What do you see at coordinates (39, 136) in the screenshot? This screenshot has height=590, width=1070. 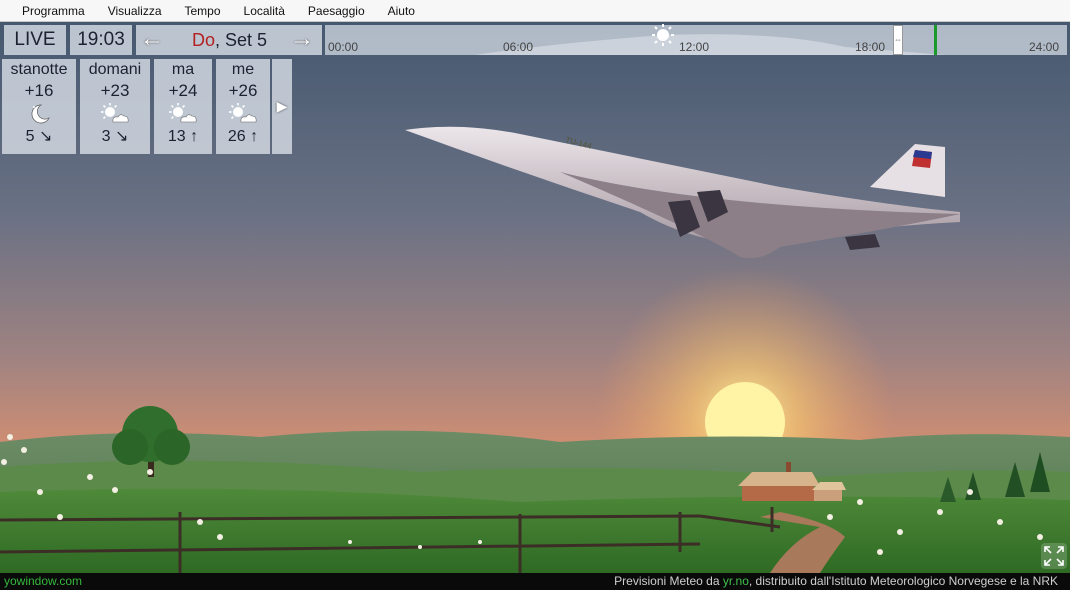 I see `forecast-wind: 5 ↘` at bounding box center [39, 136].